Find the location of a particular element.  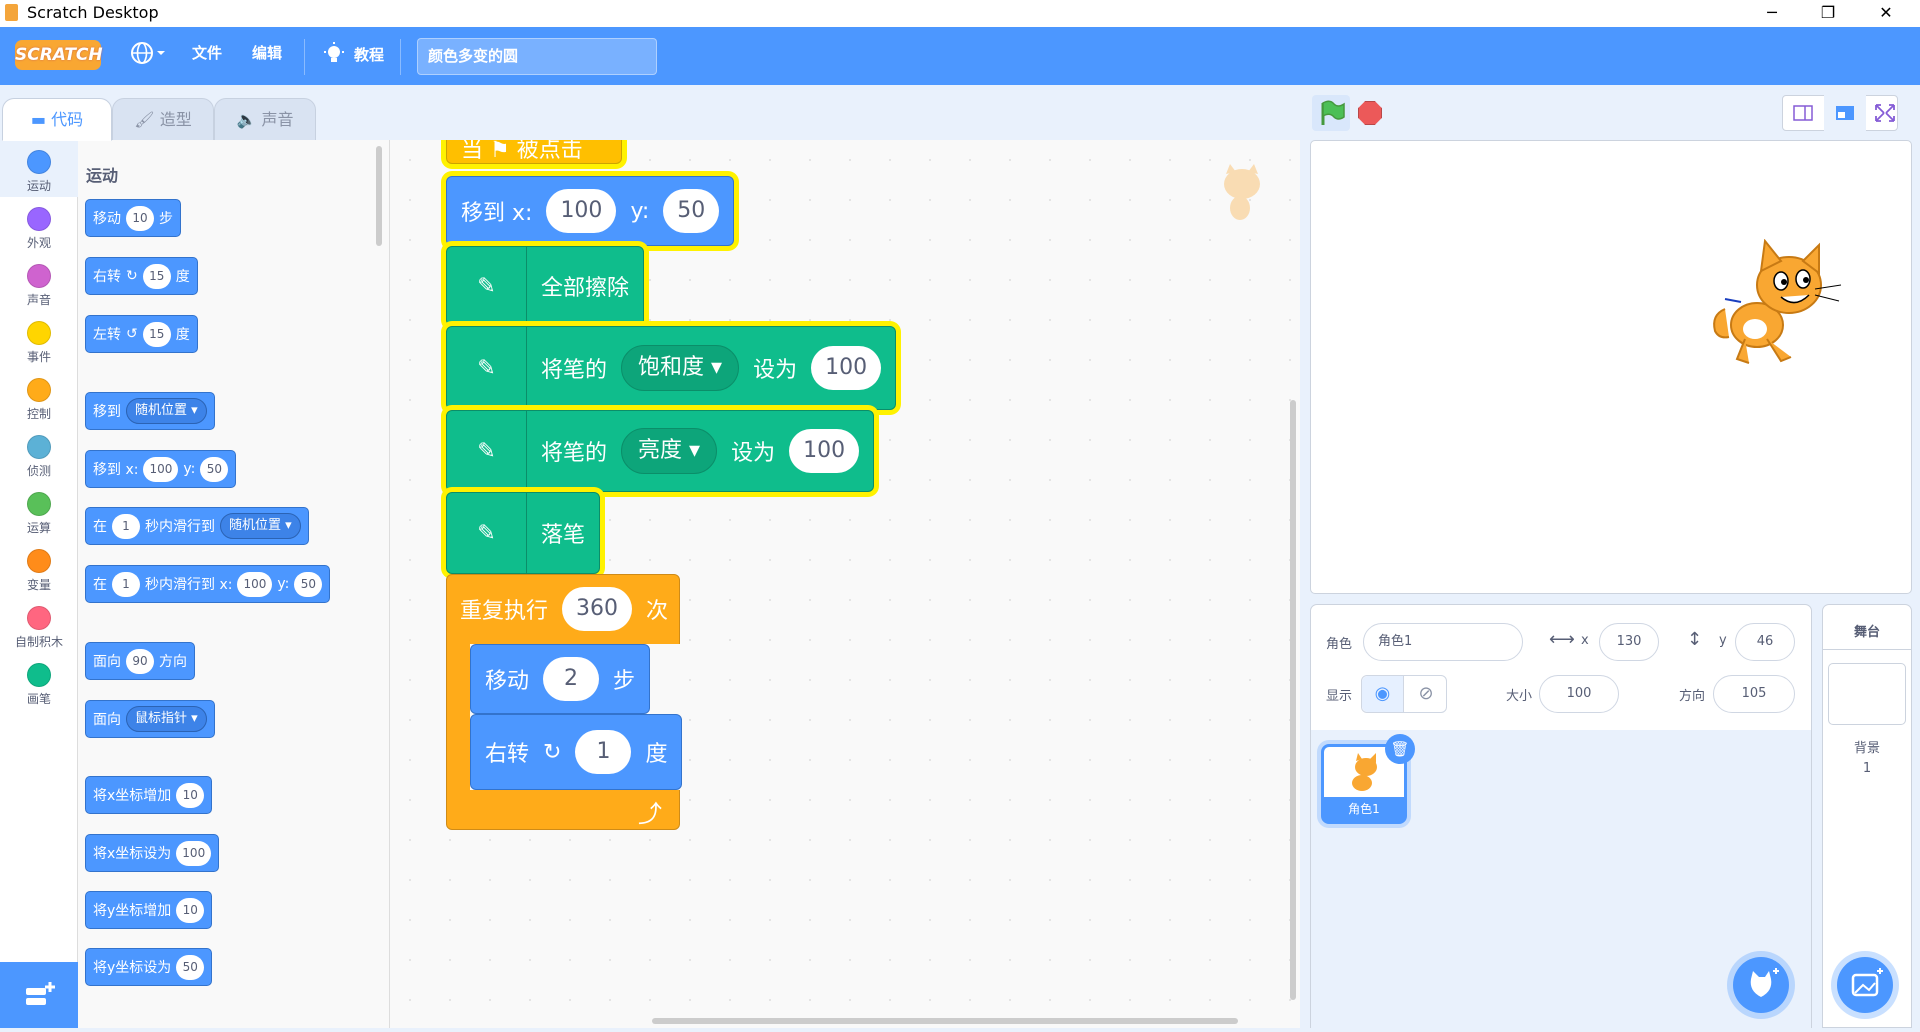

block-text: 将y坐标设为 is located at coordinates (132, 968).